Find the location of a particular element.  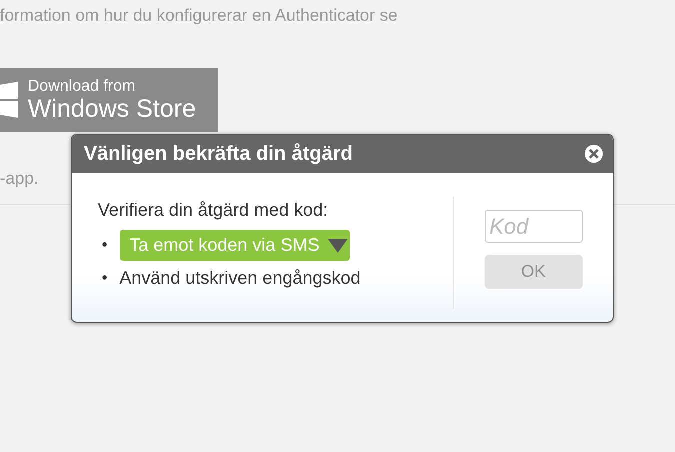

option-dropdown: Ta emot koden via SMS is located at coordinates (235, 245).